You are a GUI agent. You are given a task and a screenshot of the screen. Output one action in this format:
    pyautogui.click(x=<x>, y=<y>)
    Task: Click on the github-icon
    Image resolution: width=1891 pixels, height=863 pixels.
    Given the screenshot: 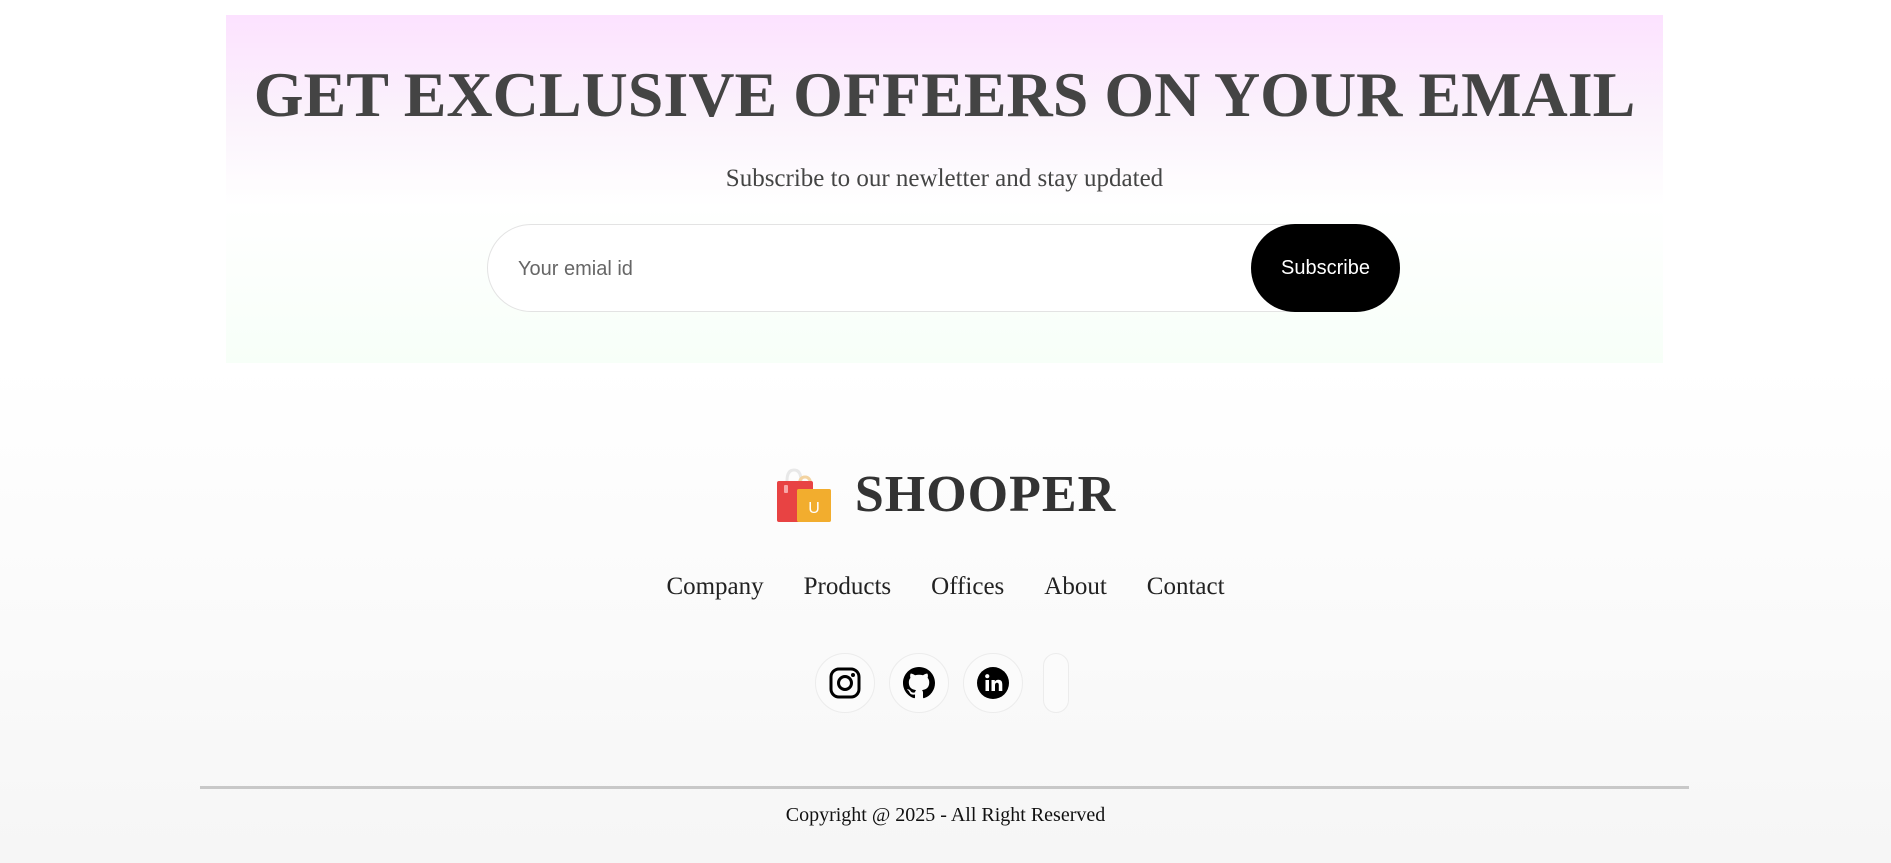 What is the action you would take?
    pyautogui.click(x=919, y=683)
    